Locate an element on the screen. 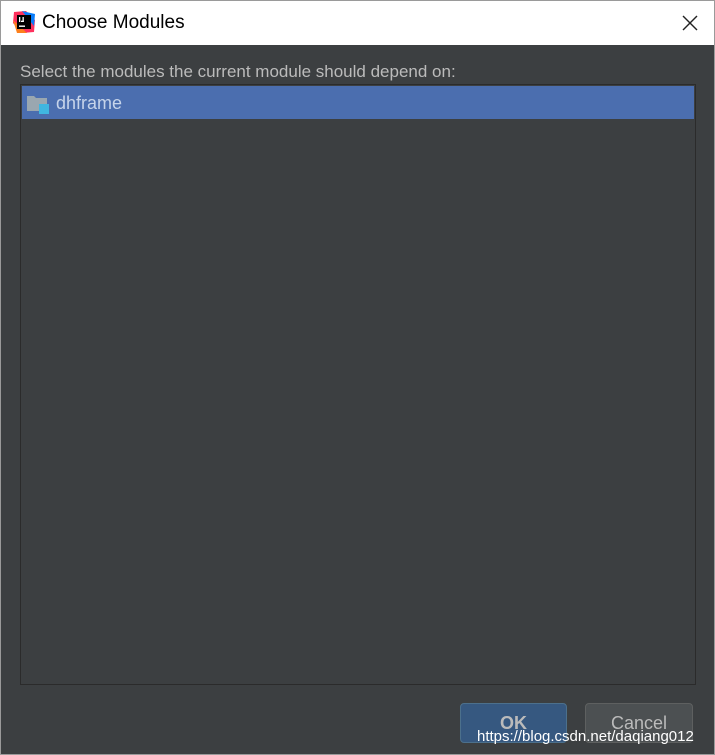 Image resolution: width=715 pixels, height=755 pixels. module-folder-icon is located at coordinates (38, 104).